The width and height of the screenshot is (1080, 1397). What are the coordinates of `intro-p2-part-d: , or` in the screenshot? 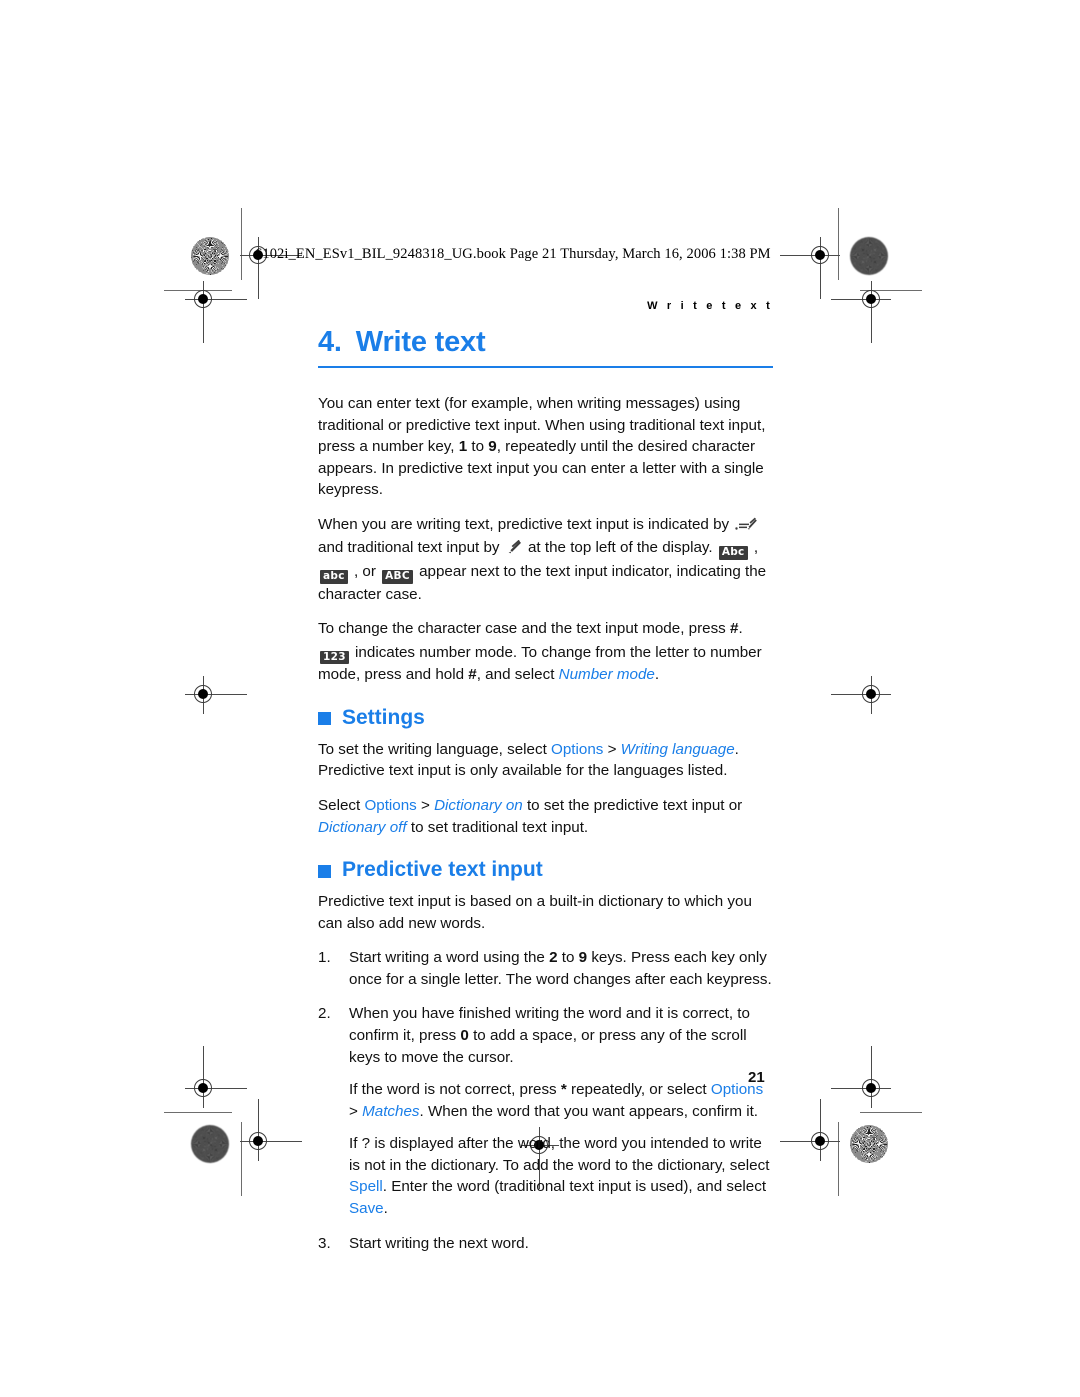 It's located at (365, 572).